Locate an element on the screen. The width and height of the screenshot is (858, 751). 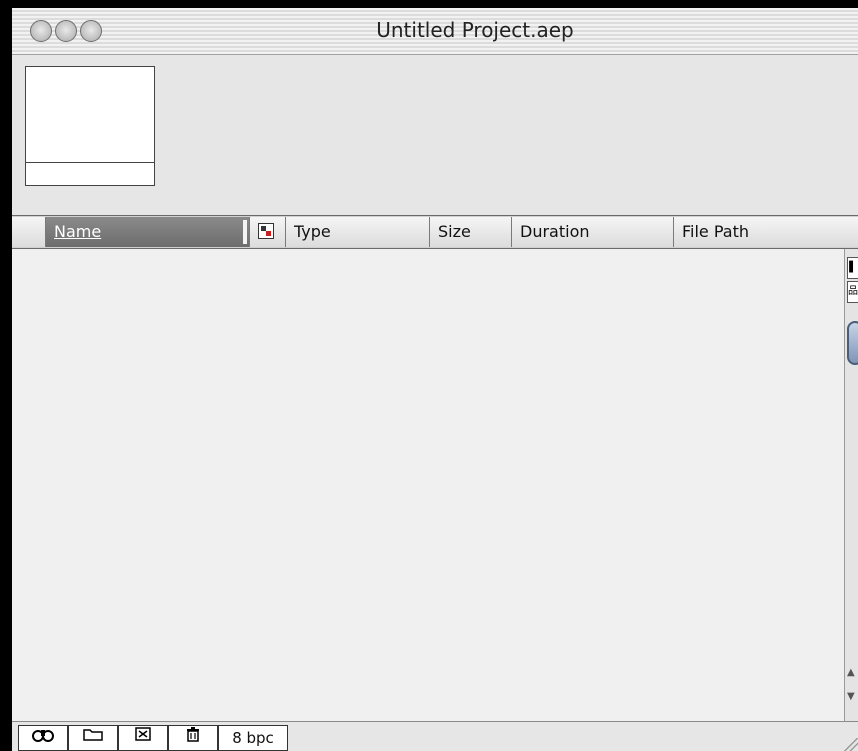
color-depth-label: 8 bpc is located at coordinates (253, 738).